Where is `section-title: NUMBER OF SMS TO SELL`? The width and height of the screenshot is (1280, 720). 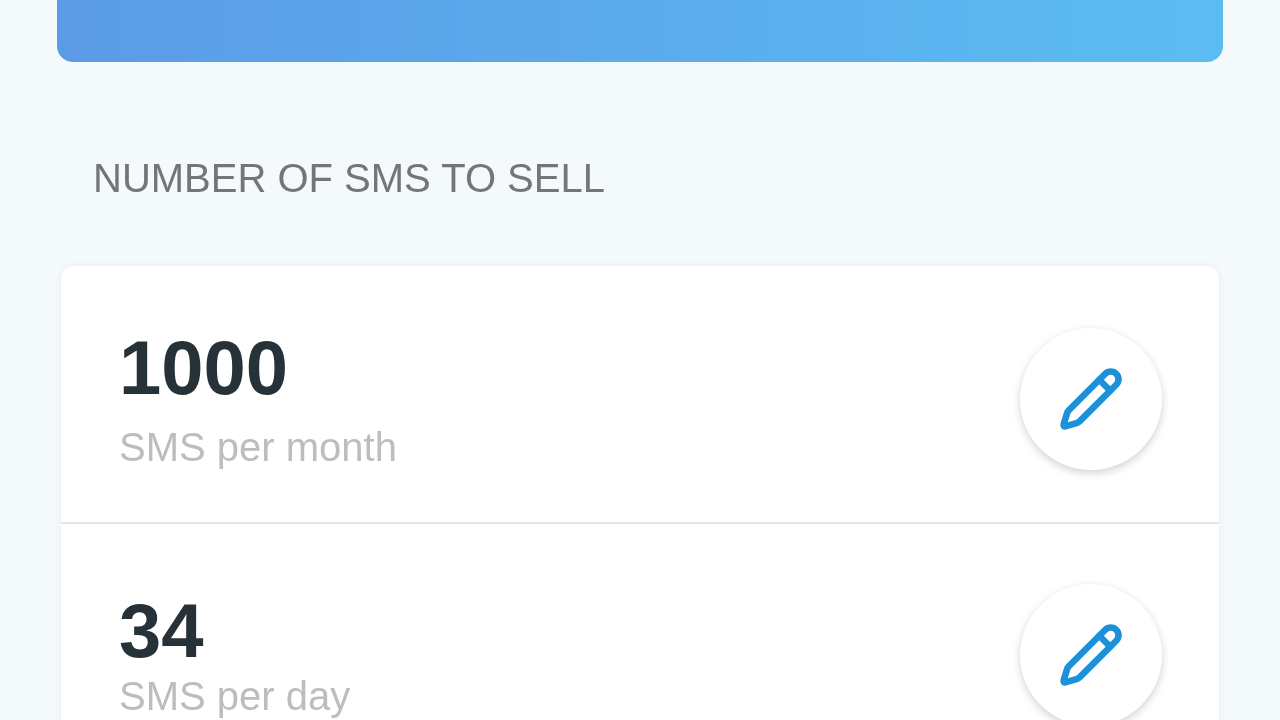
section-title: NUMBER OF SMS TO SELL is located at coordinates (349, 178).